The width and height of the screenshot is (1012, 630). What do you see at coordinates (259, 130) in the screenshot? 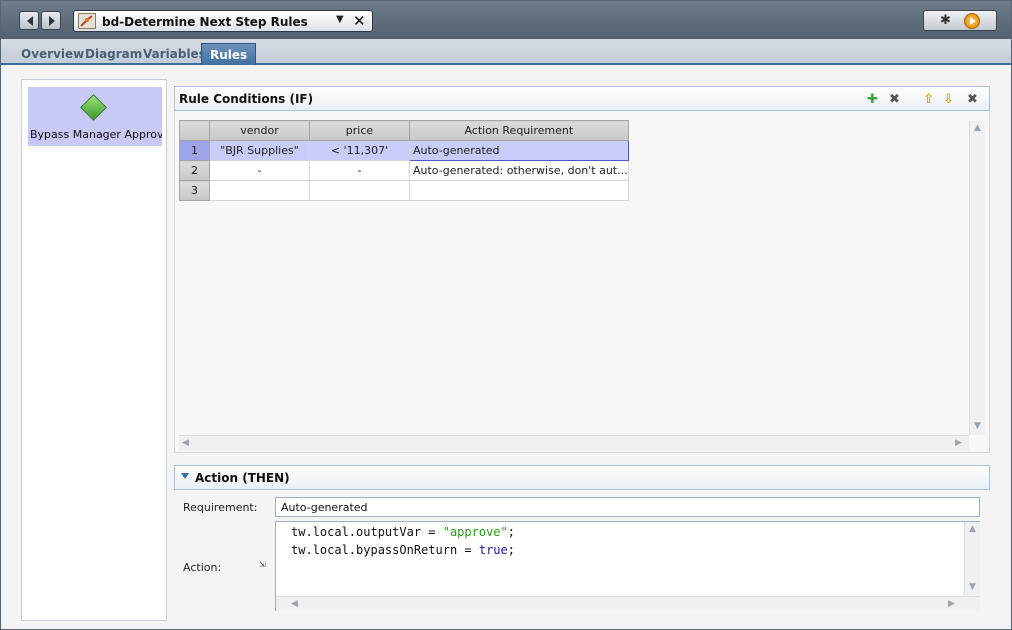
I see `column-header-vendor: vendor` at bounding box center [259, 130].